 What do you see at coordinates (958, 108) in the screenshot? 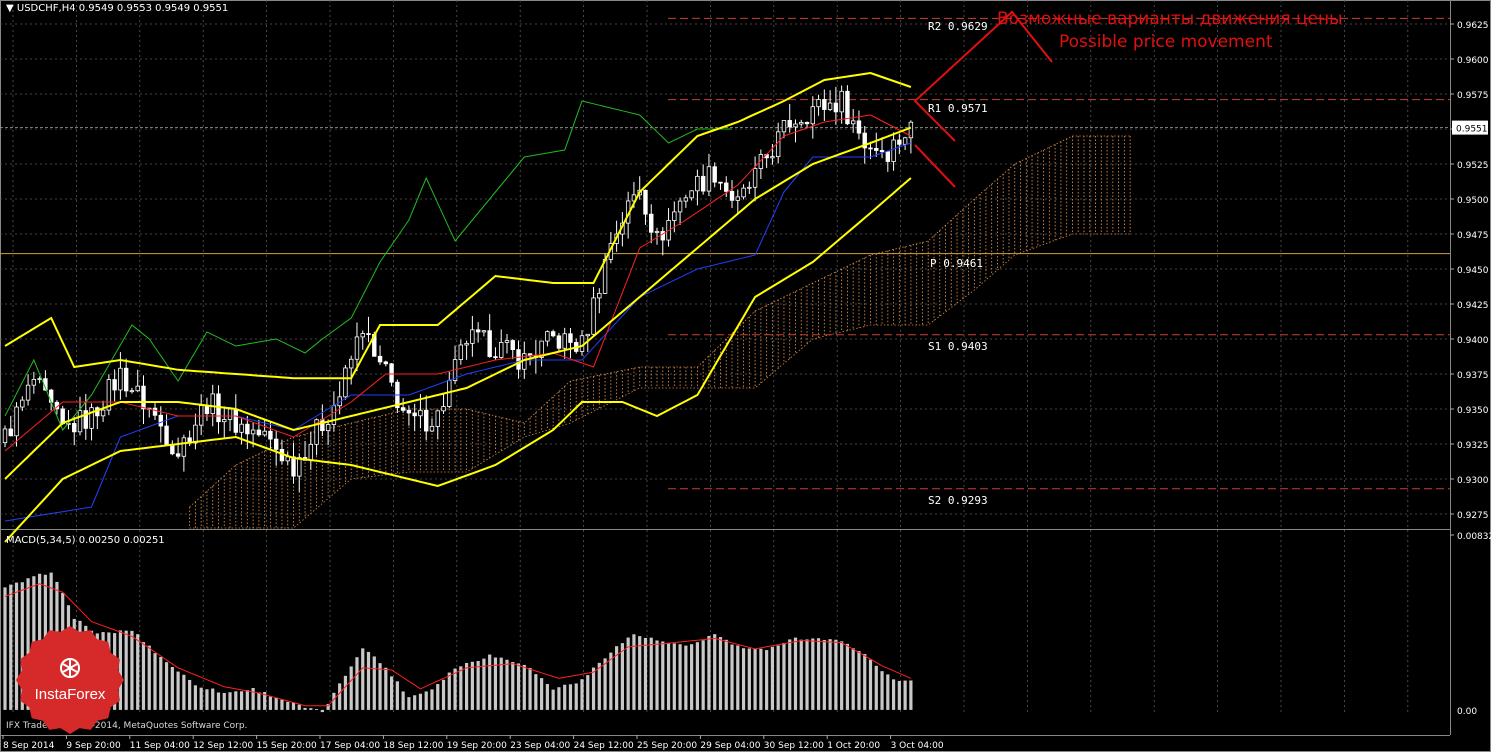
I see `level-label-r1: R1 0.9571` at bounding box center [958, 108].